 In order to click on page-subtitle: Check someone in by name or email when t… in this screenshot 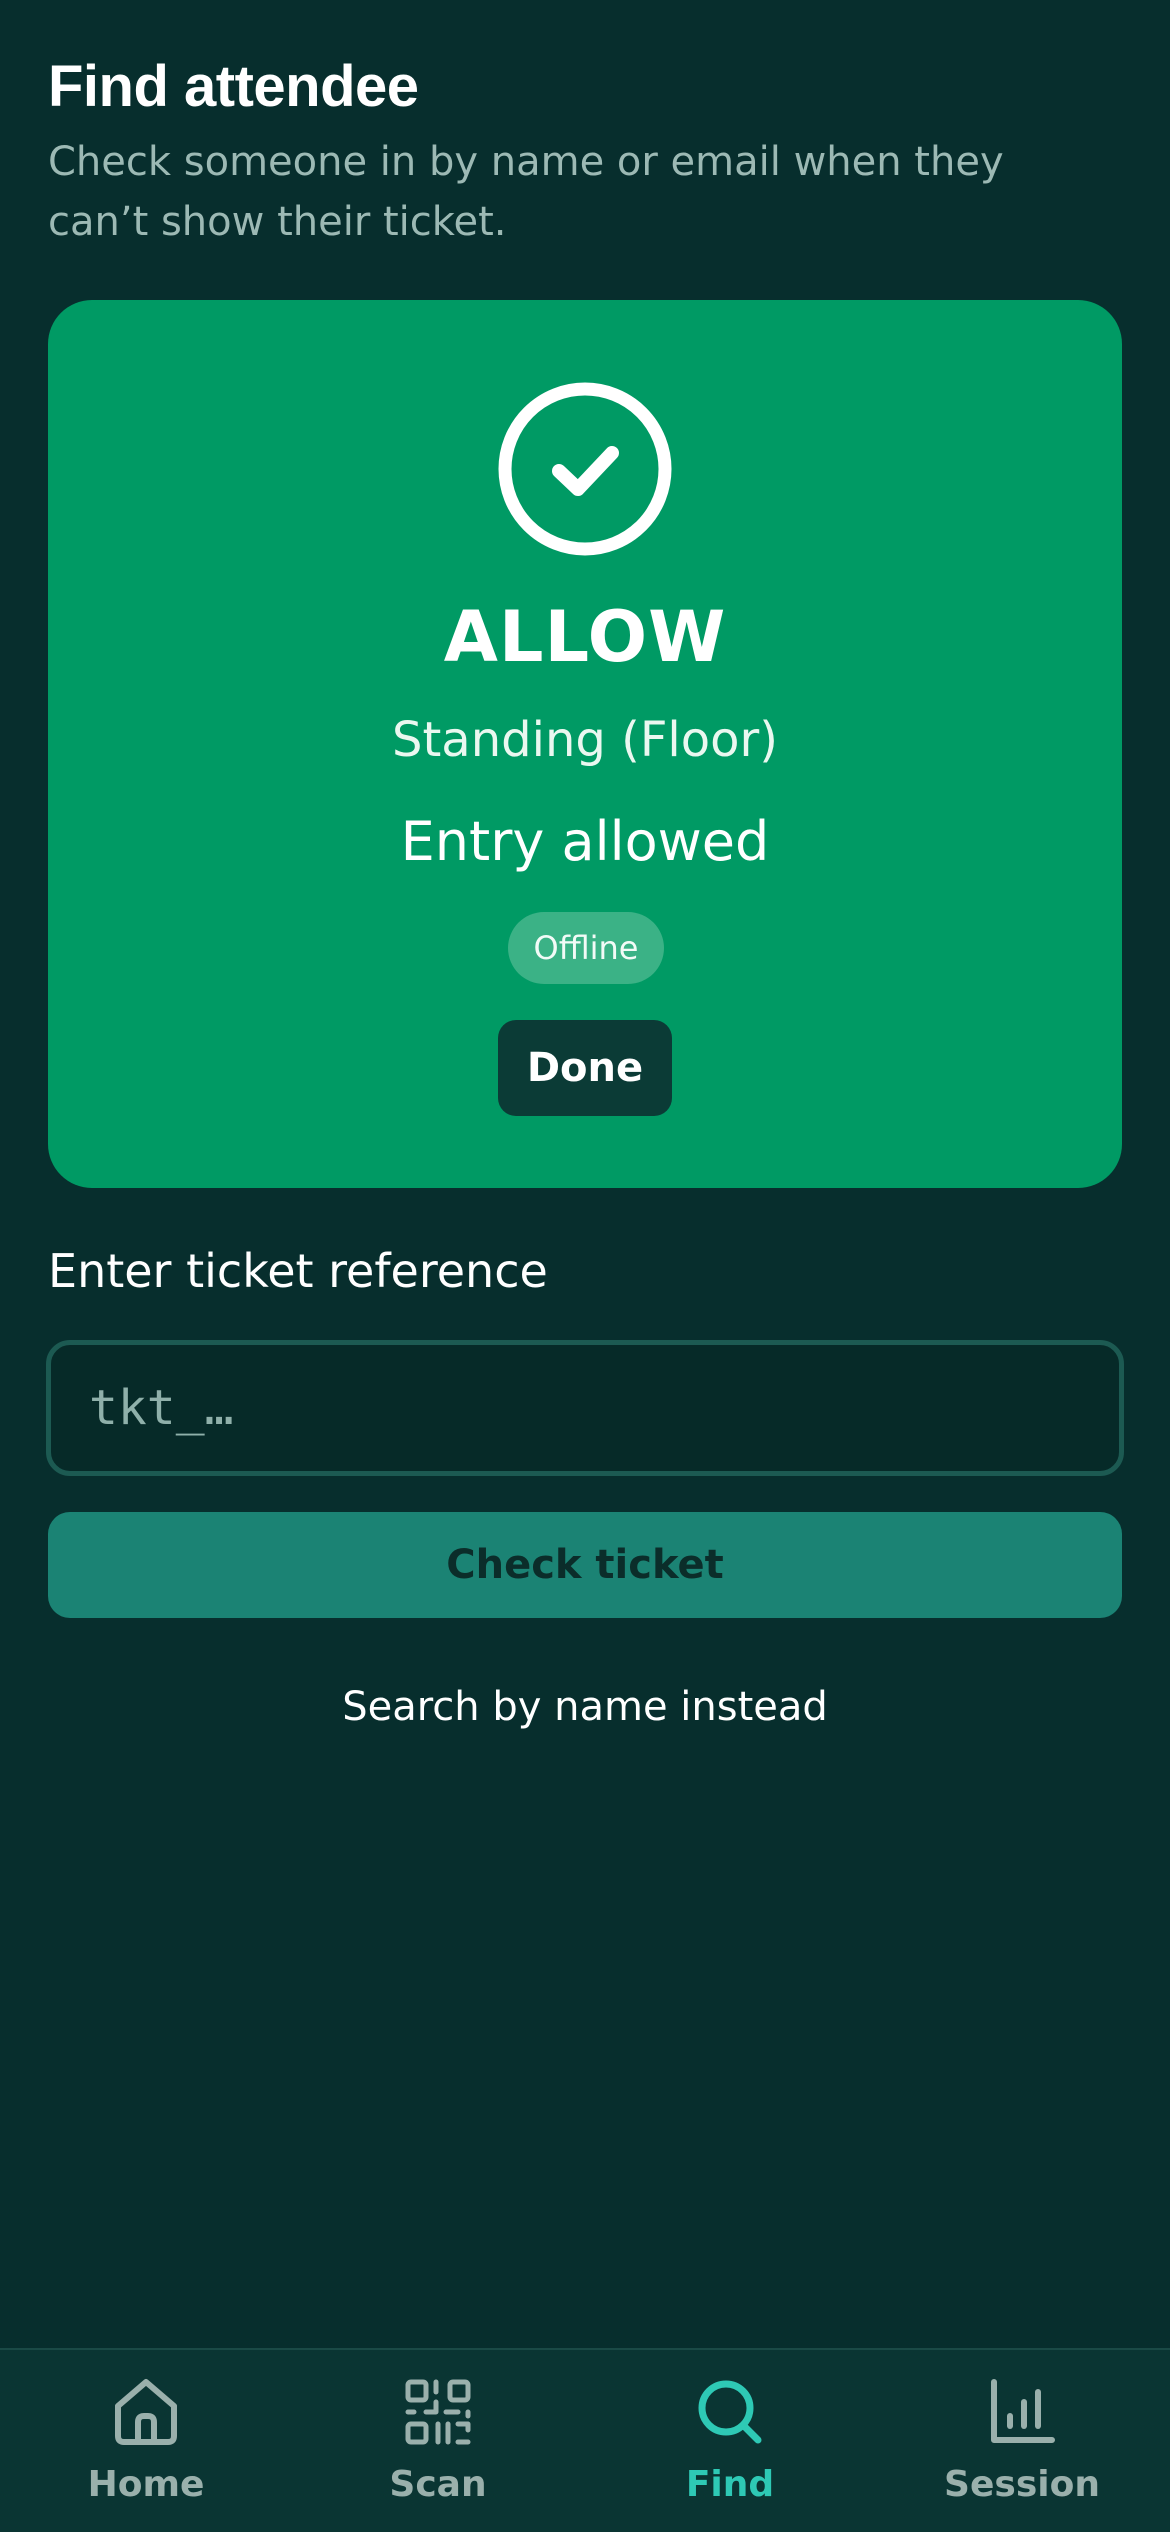, I will do `click(526, 192)`.